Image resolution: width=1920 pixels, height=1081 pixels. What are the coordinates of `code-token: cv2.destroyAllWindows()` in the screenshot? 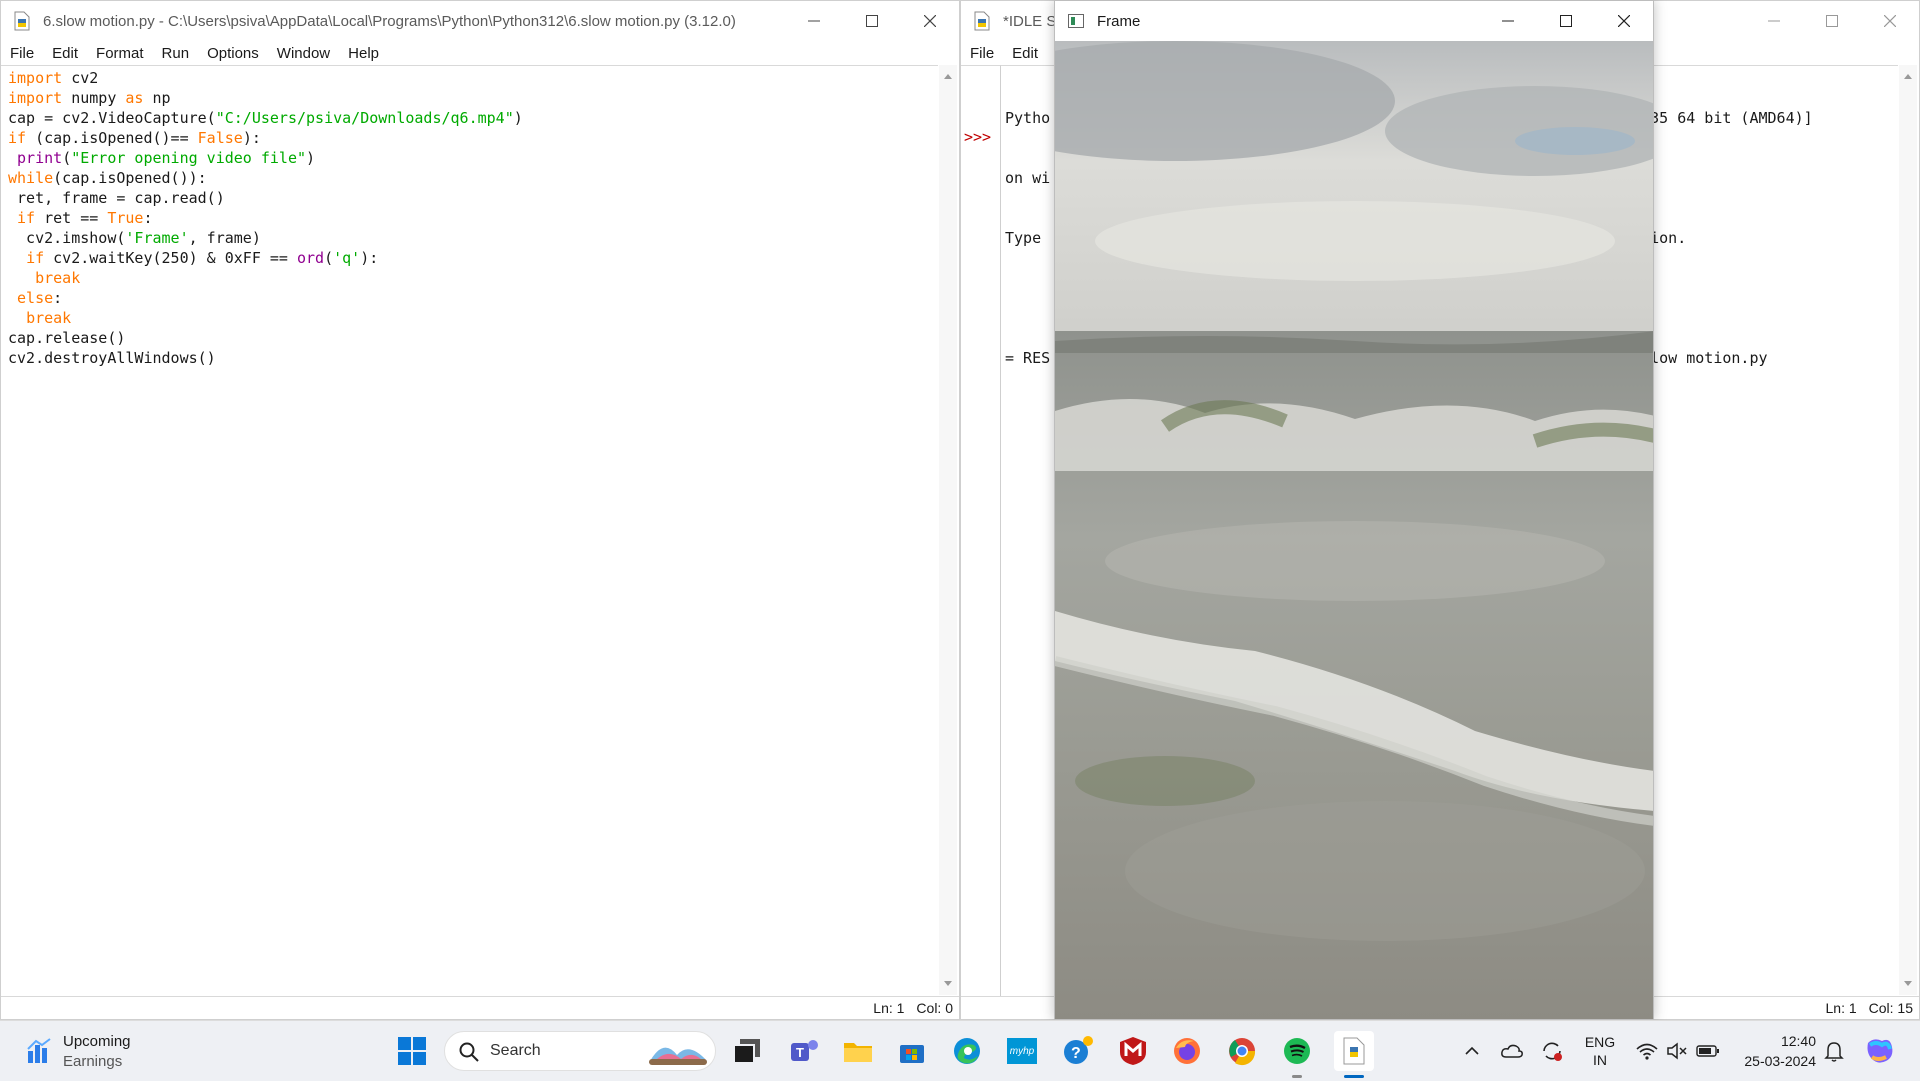 It's located at (112, 358).